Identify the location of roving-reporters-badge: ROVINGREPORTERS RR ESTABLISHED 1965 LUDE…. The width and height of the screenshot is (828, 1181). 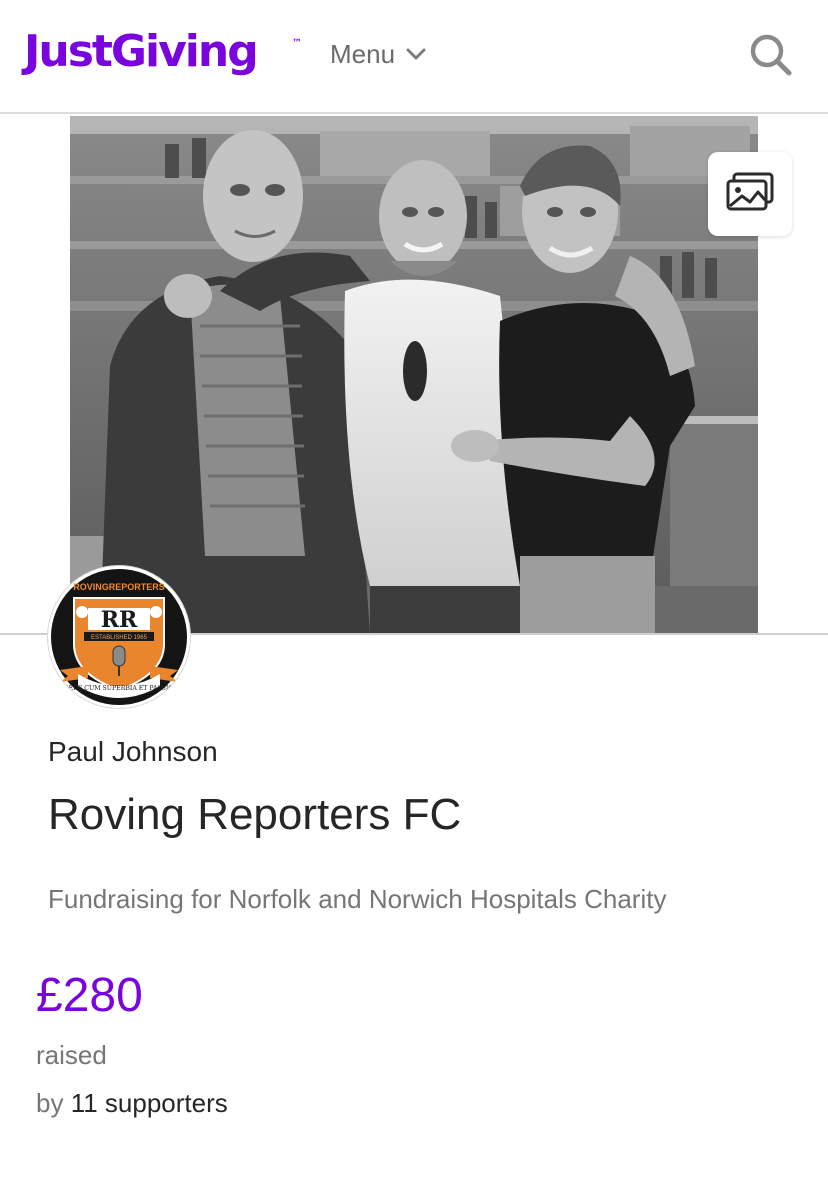
(119, 637).